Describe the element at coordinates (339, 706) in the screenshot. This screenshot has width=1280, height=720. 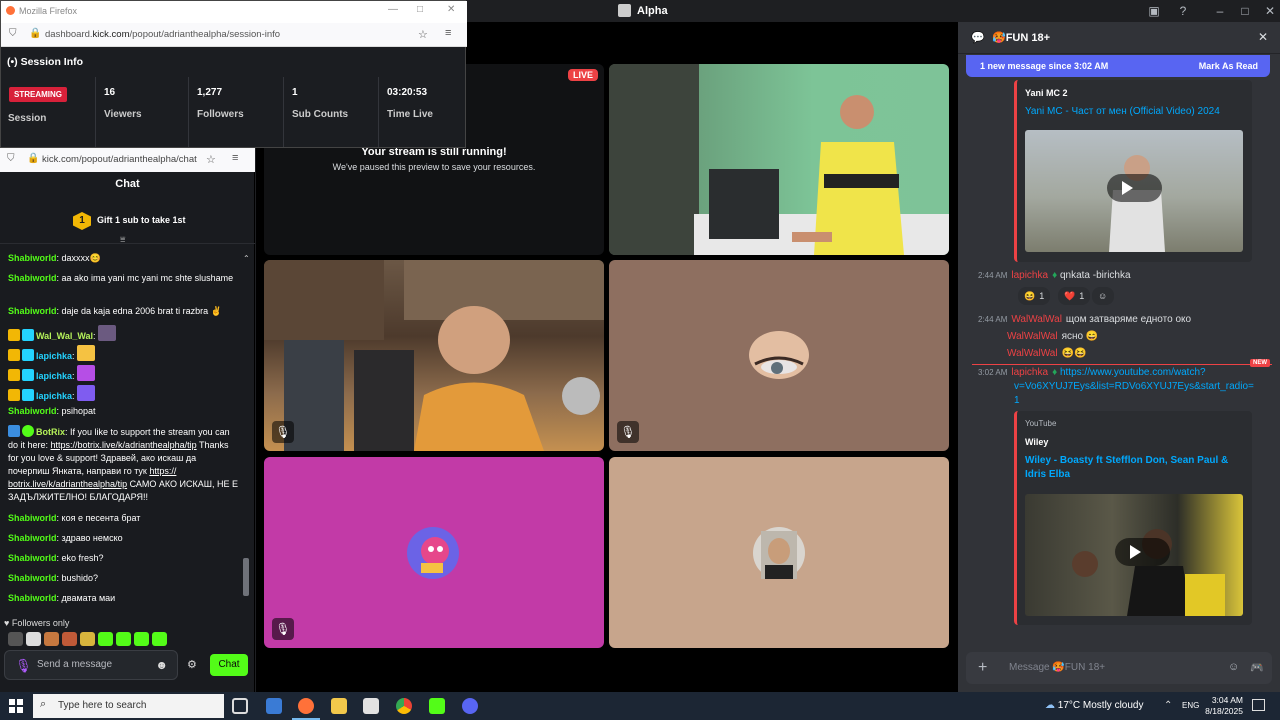
I see `file-explorer-icon` at that location.